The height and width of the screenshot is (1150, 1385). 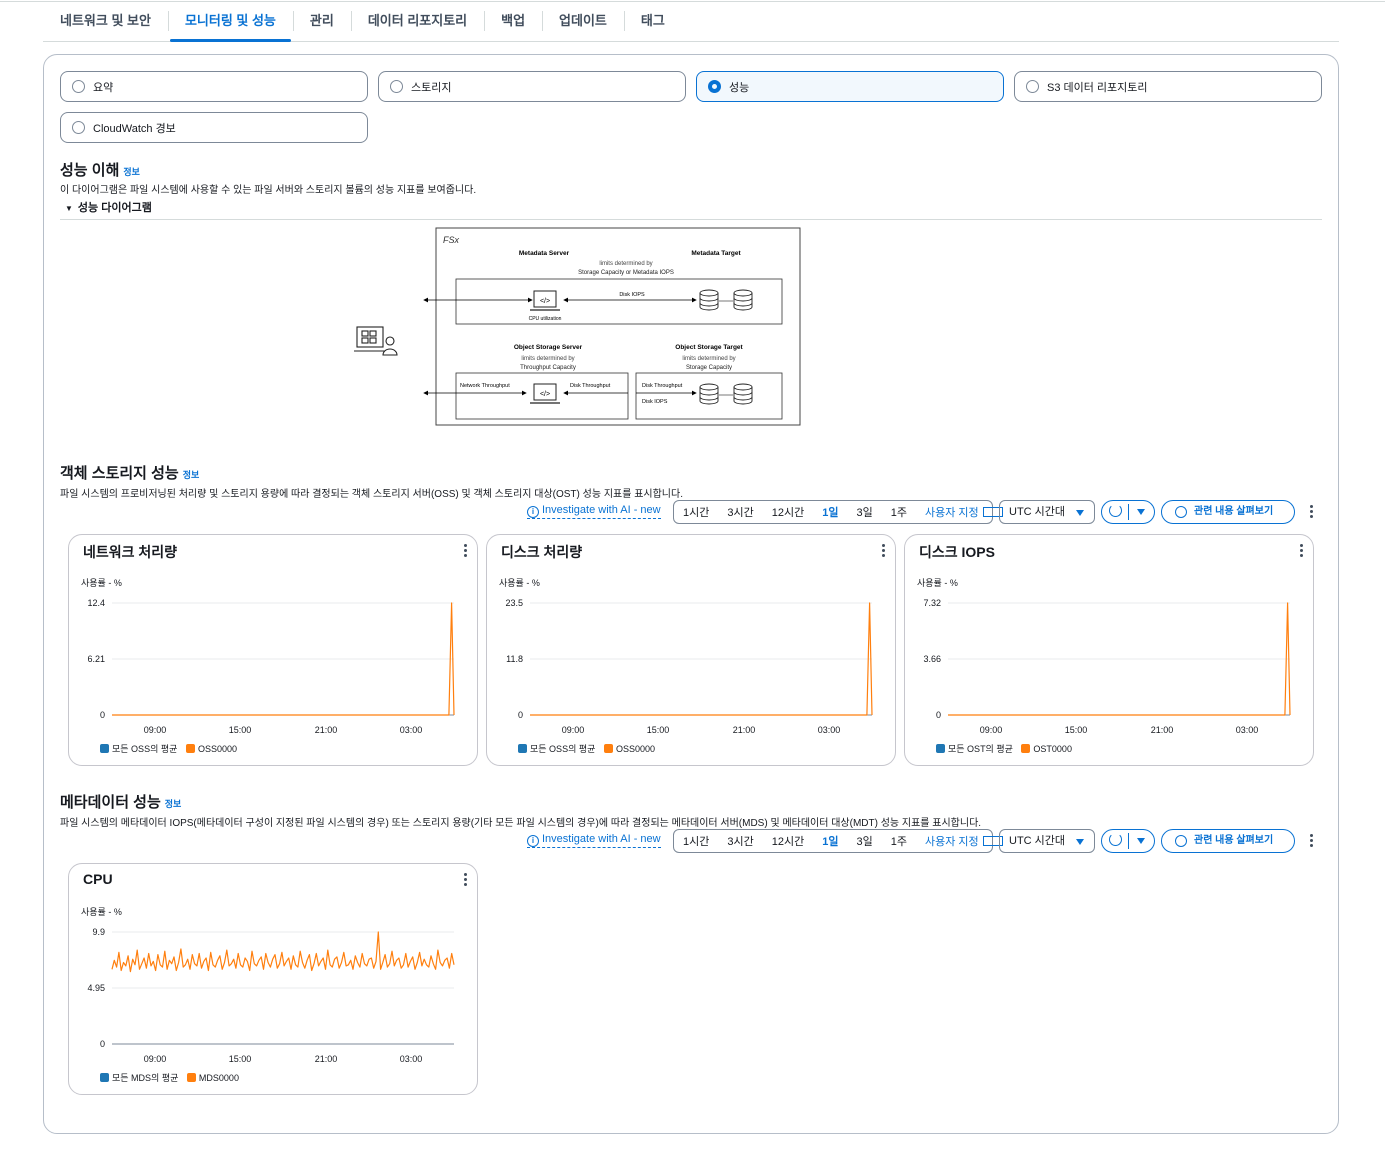 I want to click on disk-iops-label: Disk IOPS, so click(x=632, y=295).